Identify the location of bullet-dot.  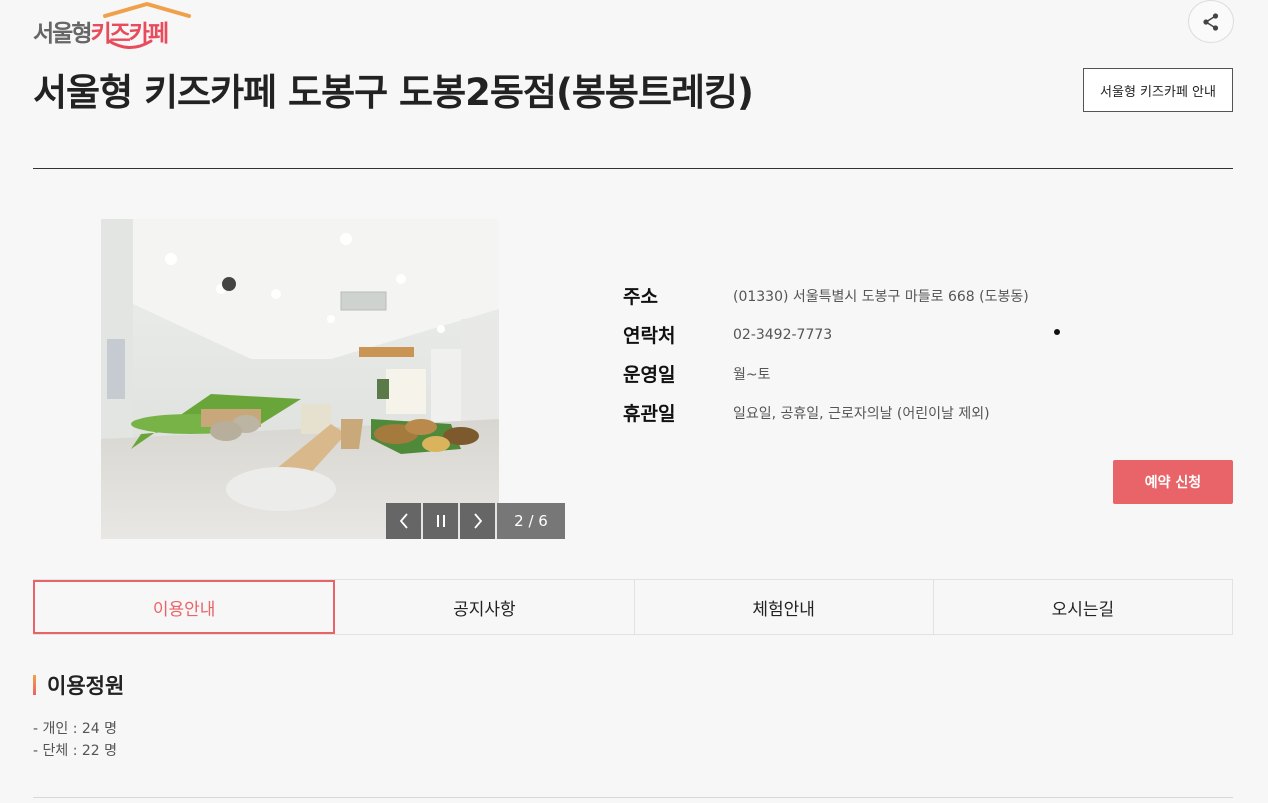
(1057, 332).